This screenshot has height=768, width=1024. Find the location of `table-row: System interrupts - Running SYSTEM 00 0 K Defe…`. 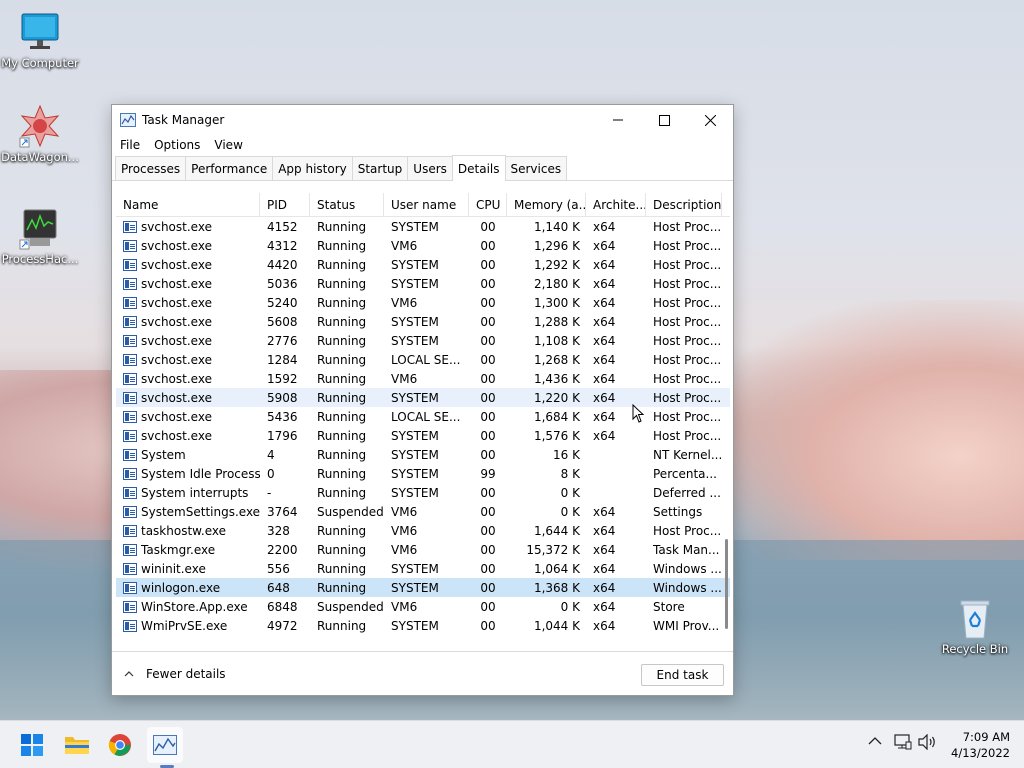

table-row: System interrupts - Running SYSTEM 00 0 K Defe… is located at coordinates (423, 492).